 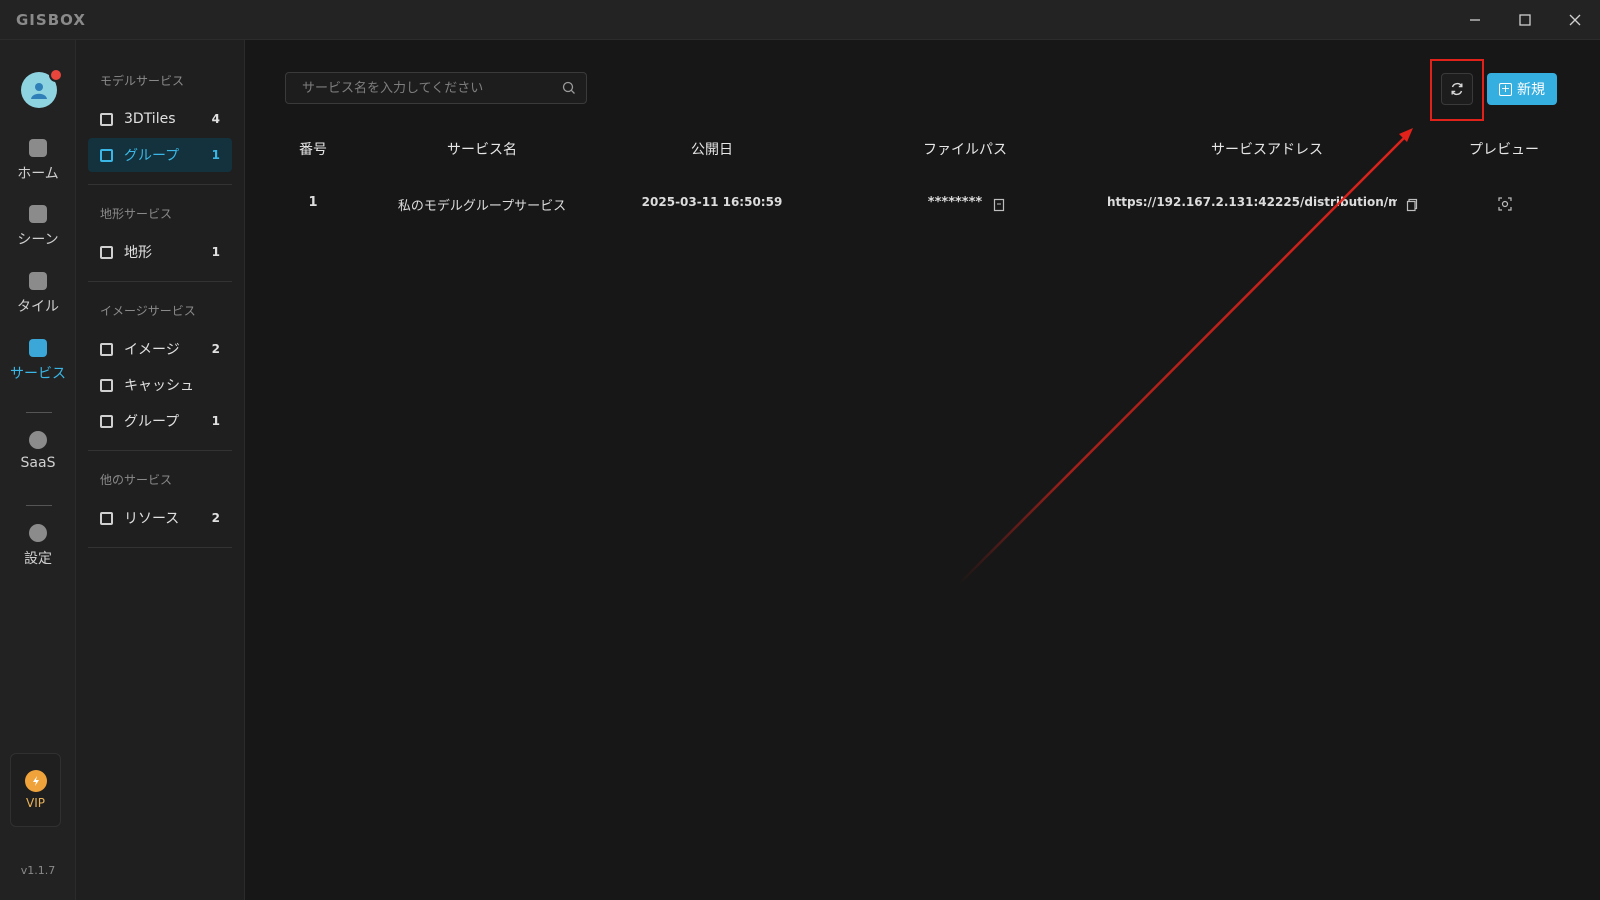 What do you see at coordinates (999, 205) in the screenshot?
I see `file-path-copy-icon` at bounding box center [999, 205].